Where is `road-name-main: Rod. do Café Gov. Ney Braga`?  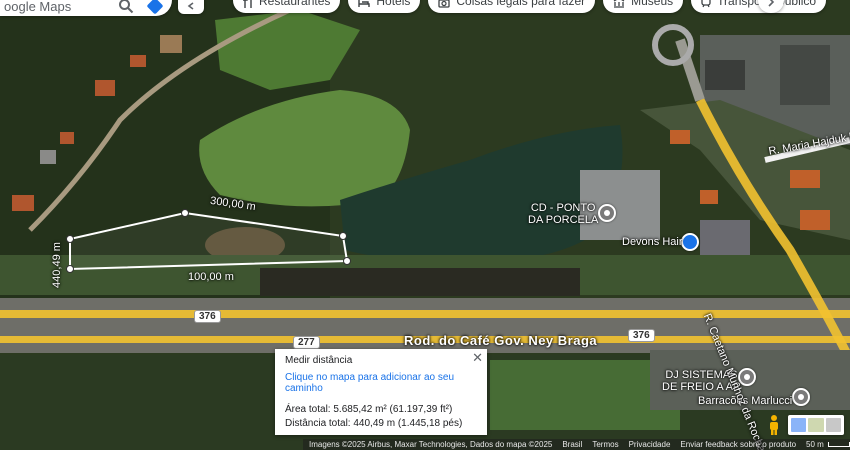
road-name-main: Rod. do Café Gov. Ney Braga is located at coordinates (501, 340).